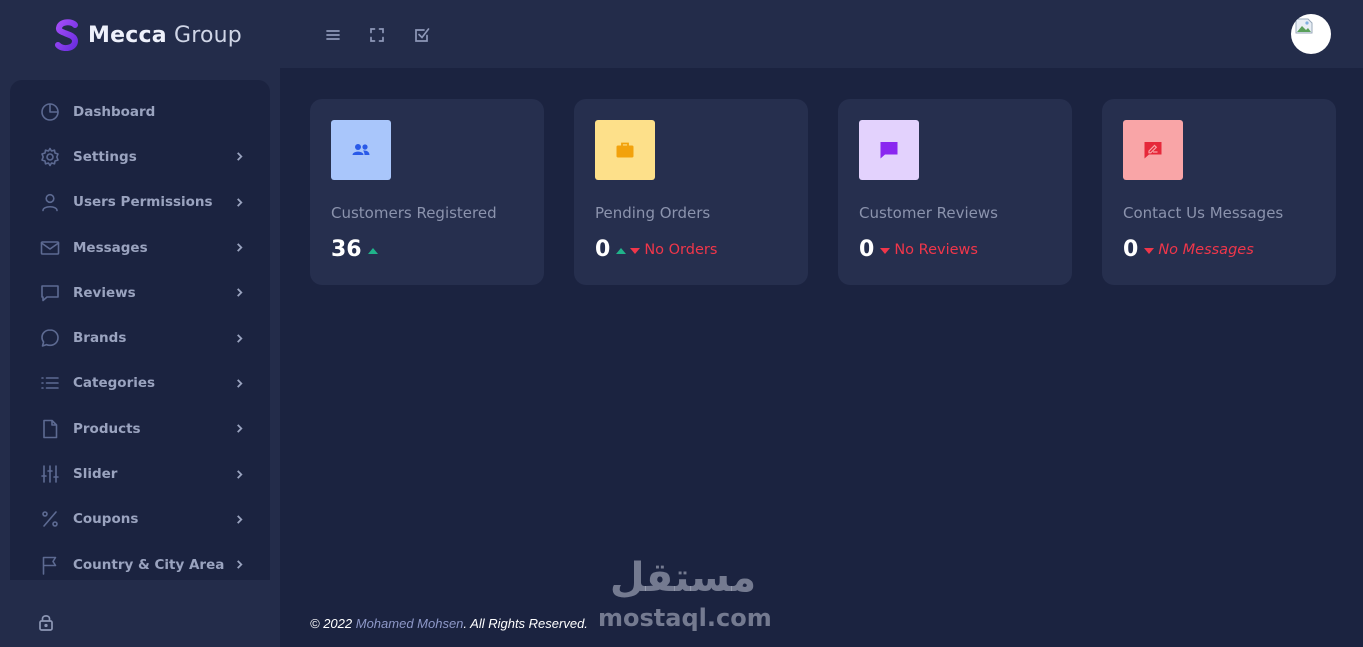 The image size is (1363, 647). I want to click on sidebar-item-categories: Categories, so click(140, 383).